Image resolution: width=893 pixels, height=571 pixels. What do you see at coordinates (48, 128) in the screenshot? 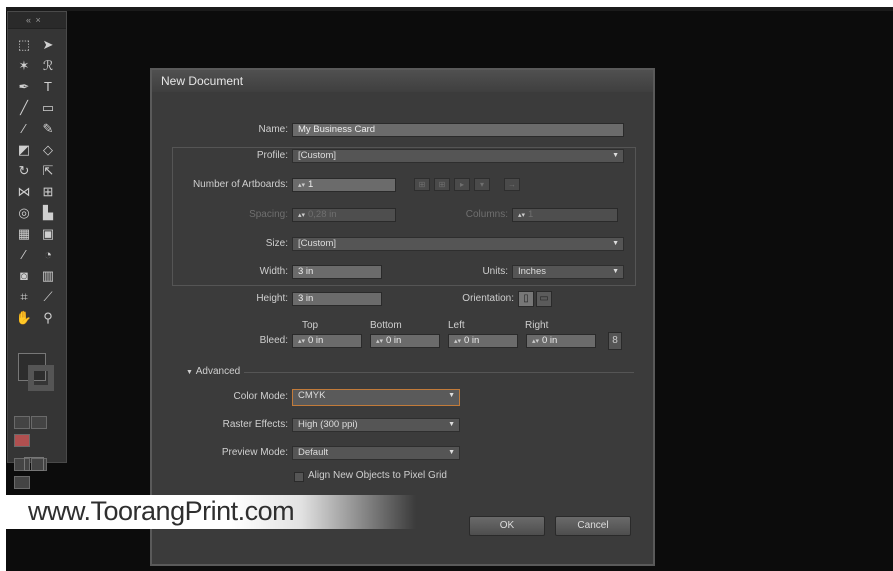
I see `pencil-tool-icon: ✎` at bounding box center [48, 128].